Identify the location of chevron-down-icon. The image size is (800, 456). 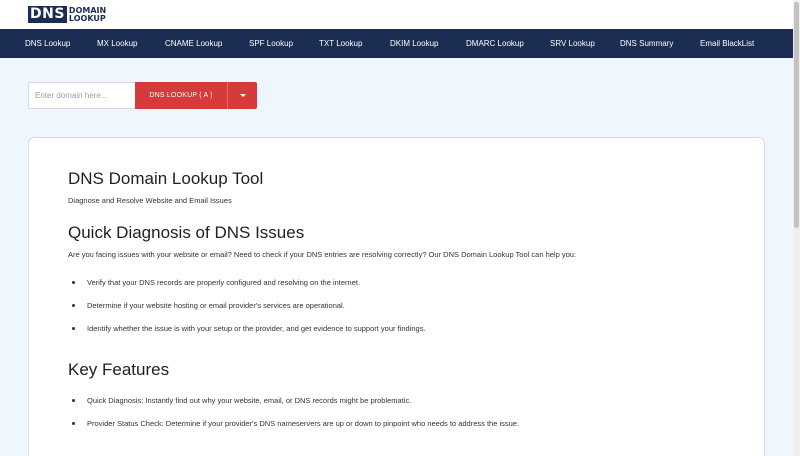
(242, 95).